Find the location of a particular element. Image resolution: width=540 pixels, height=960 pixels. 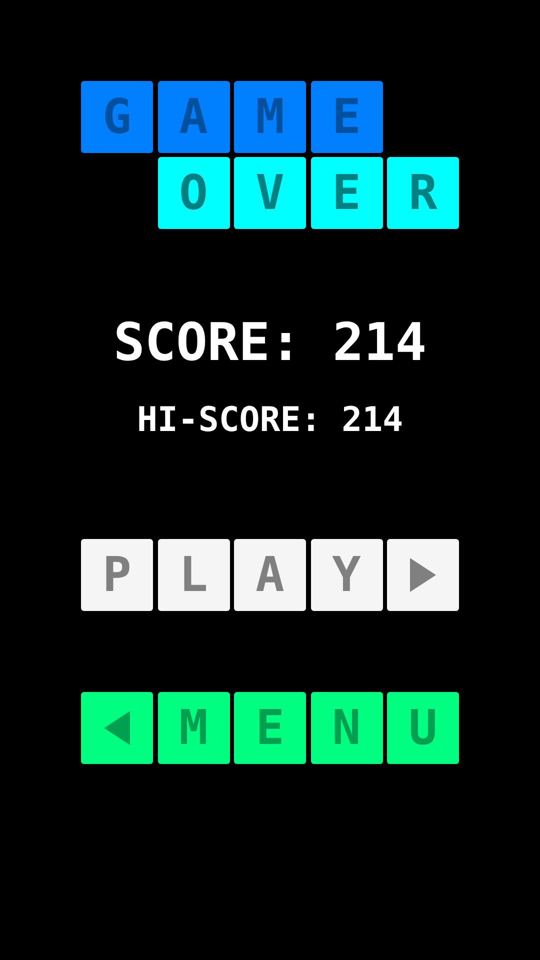

title-letter-tile: A is located at coordinates (194, 117).